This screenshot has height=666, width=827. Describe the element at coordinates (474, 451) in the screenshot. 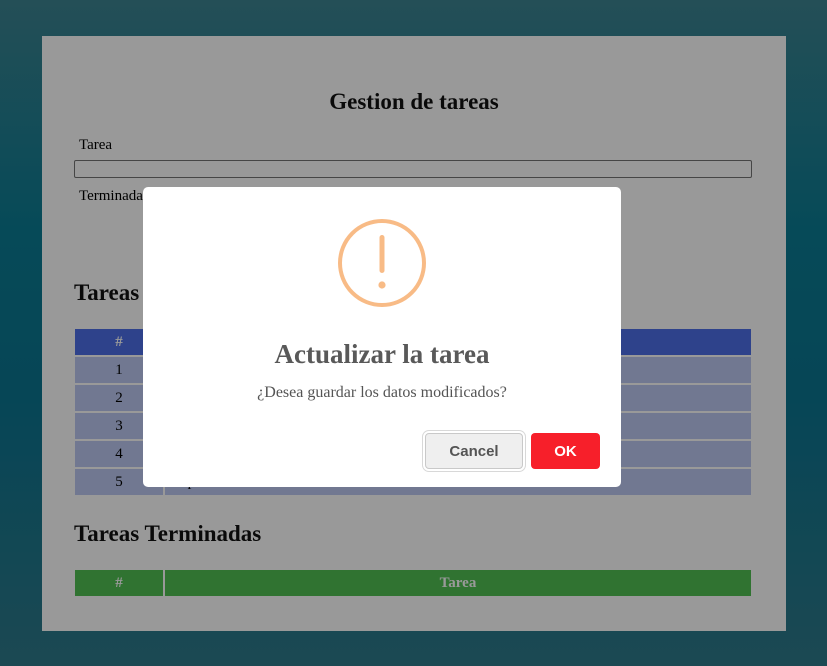

I see `cancel-button: Cancel` at that location.